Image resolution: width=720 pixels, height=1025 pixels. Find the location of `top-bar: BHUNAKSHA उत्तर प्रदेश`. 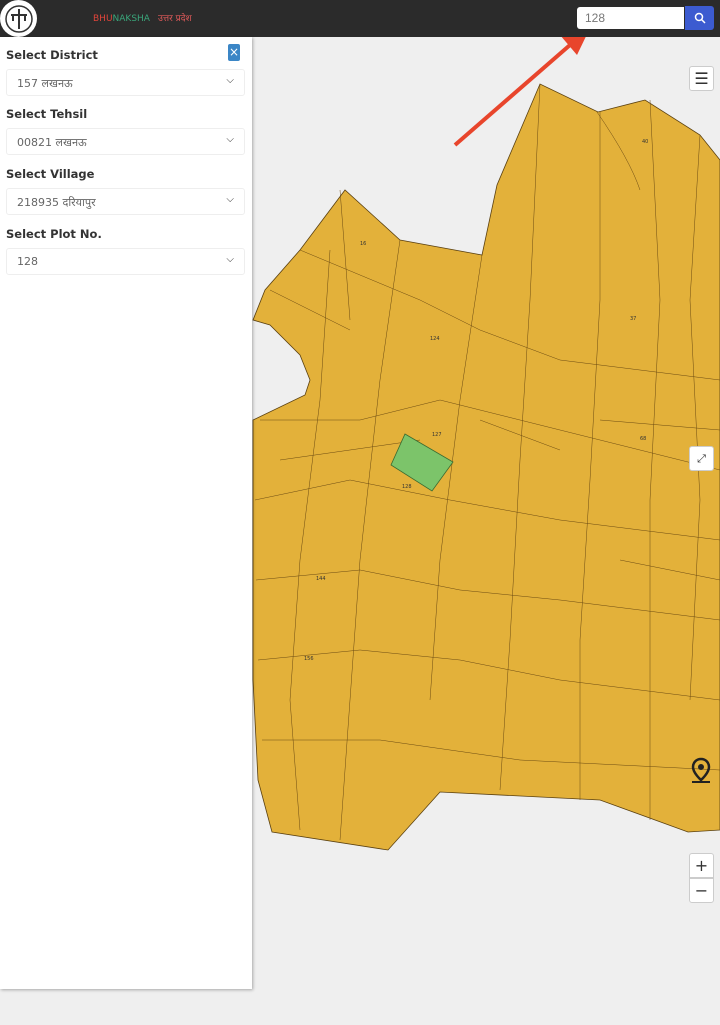

top-bar: BHUNAKSHA उत्तर प्रदेश is located at coordinates (360, 18).